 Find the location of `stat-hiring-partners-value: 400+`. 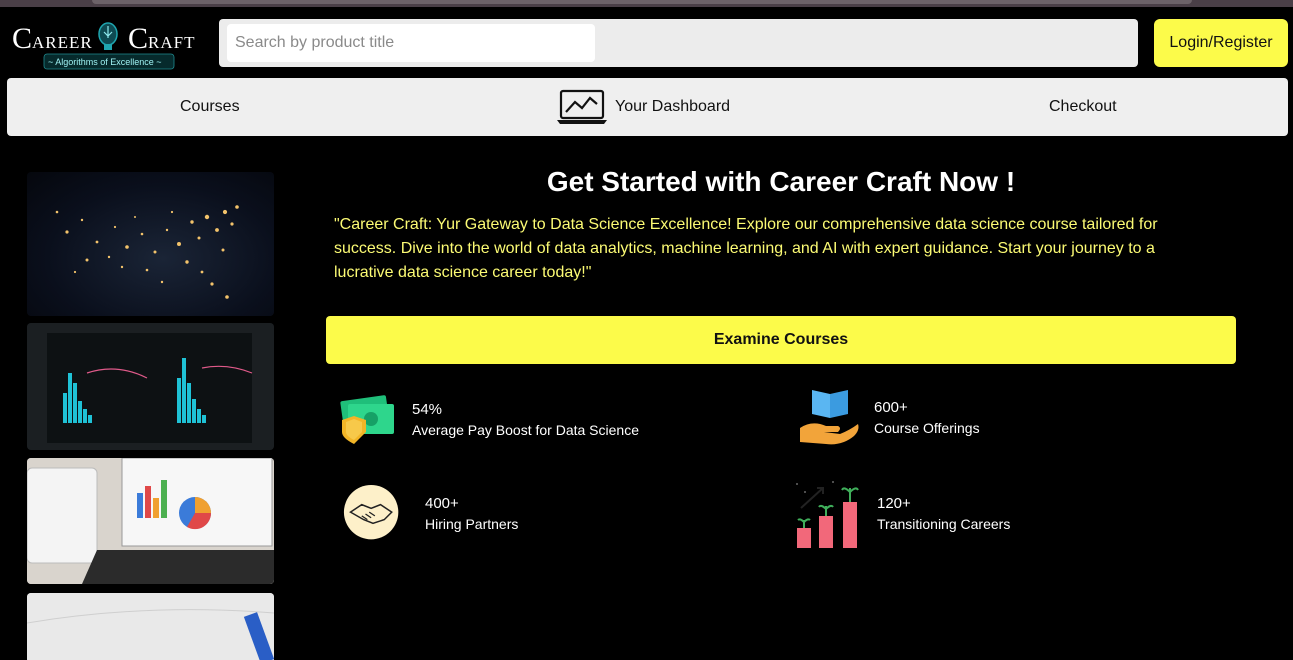

stat-hiring-partners-value: 400+ is located at coordinates (442, 503).